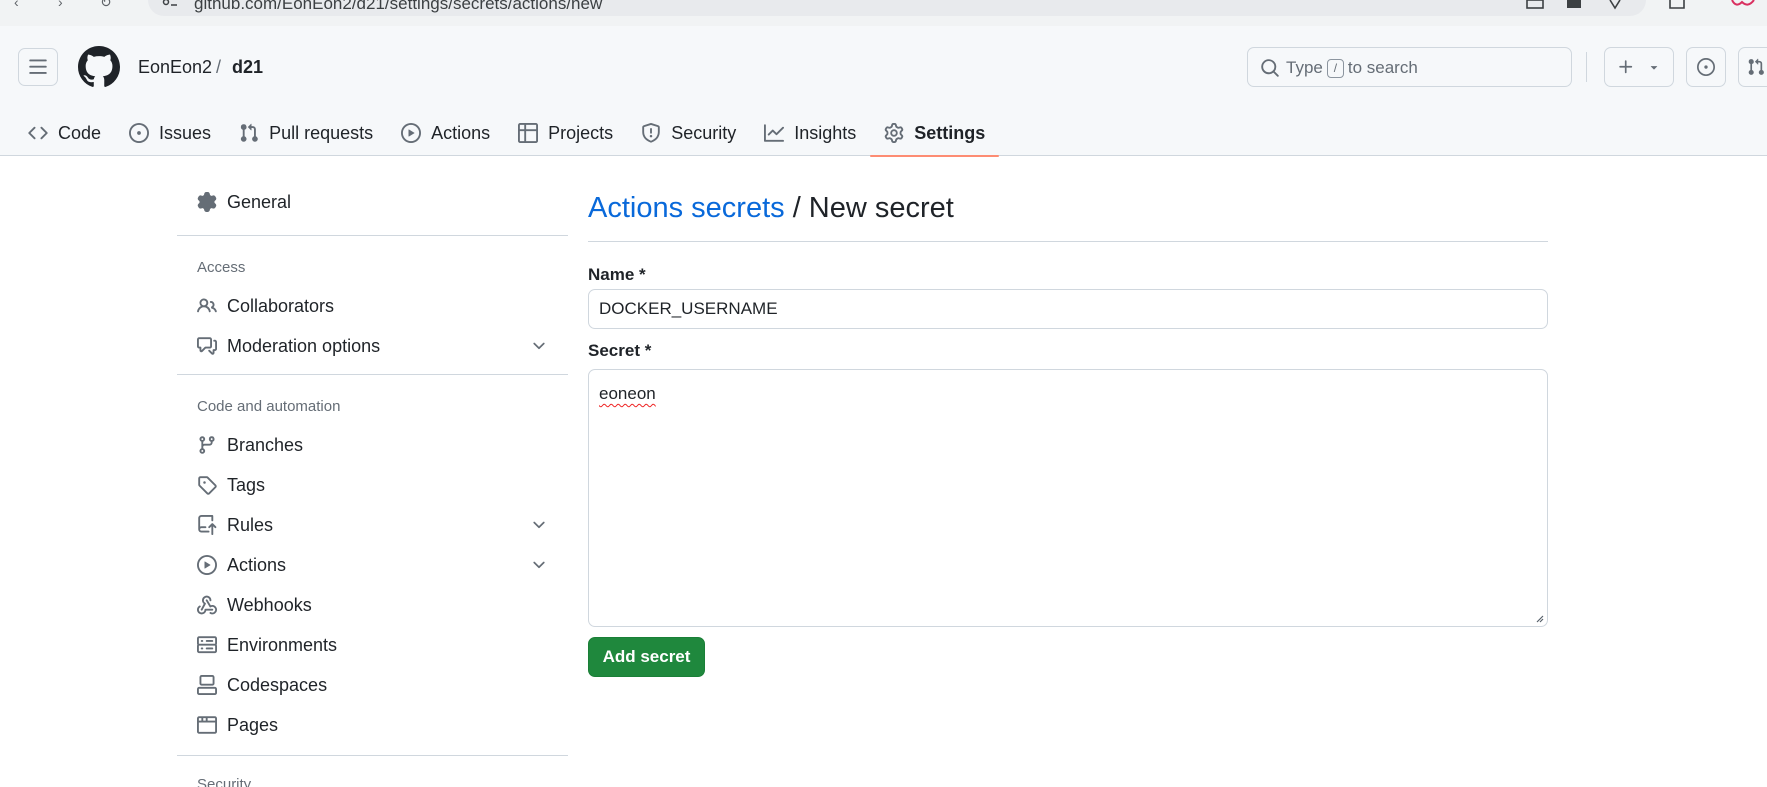 The width and height of the screenshot is (1767, 787). I want to click on tab-issues: Issues, so click(170, 133).